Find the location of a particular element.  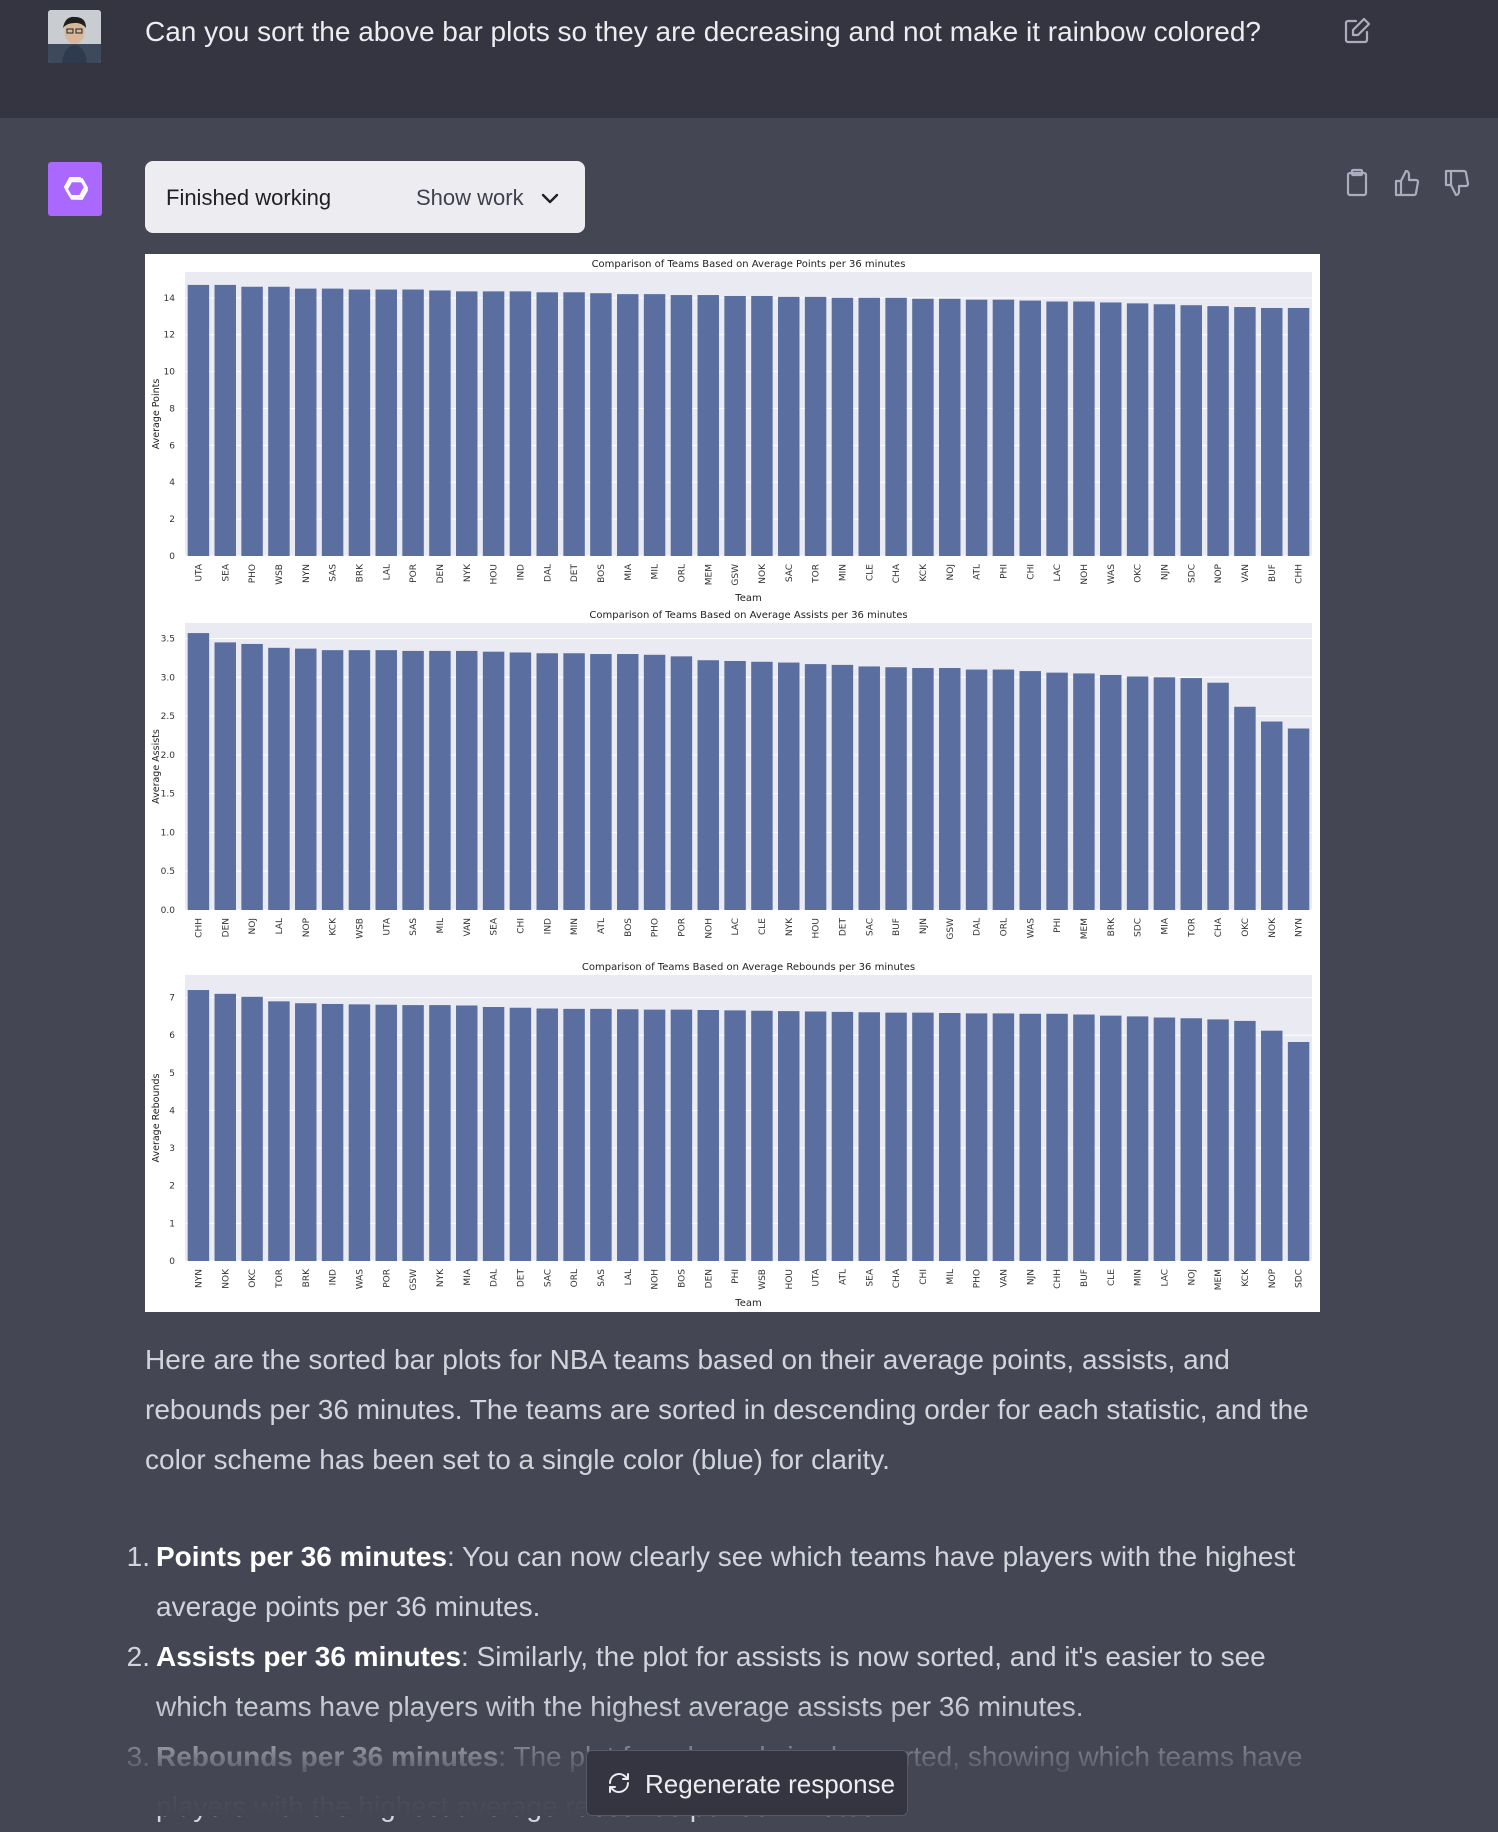

bar-nyk is located at coordinates (440, 1133).